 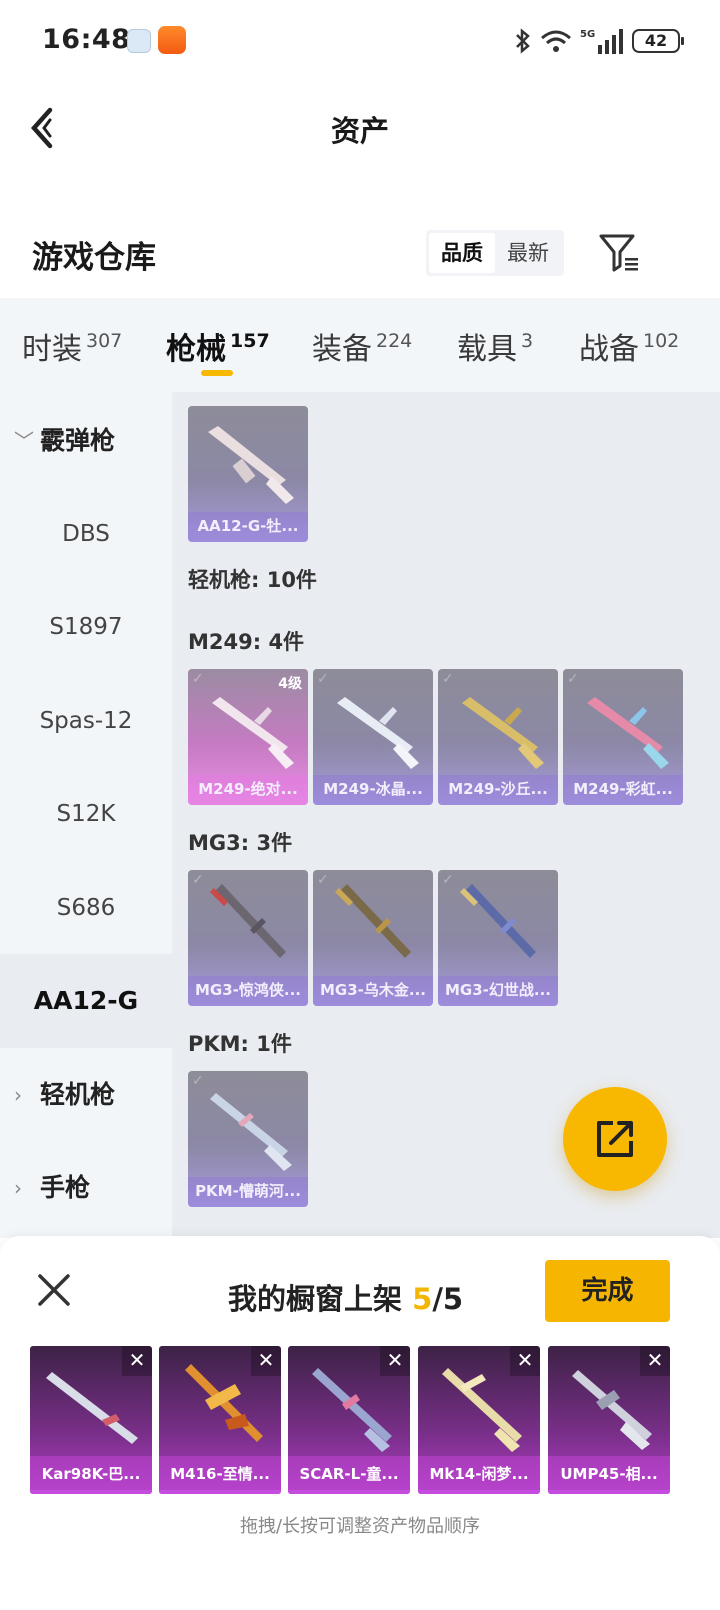 I want to click on cellular-signal-icon: 5G, so click(x=601, y=41).